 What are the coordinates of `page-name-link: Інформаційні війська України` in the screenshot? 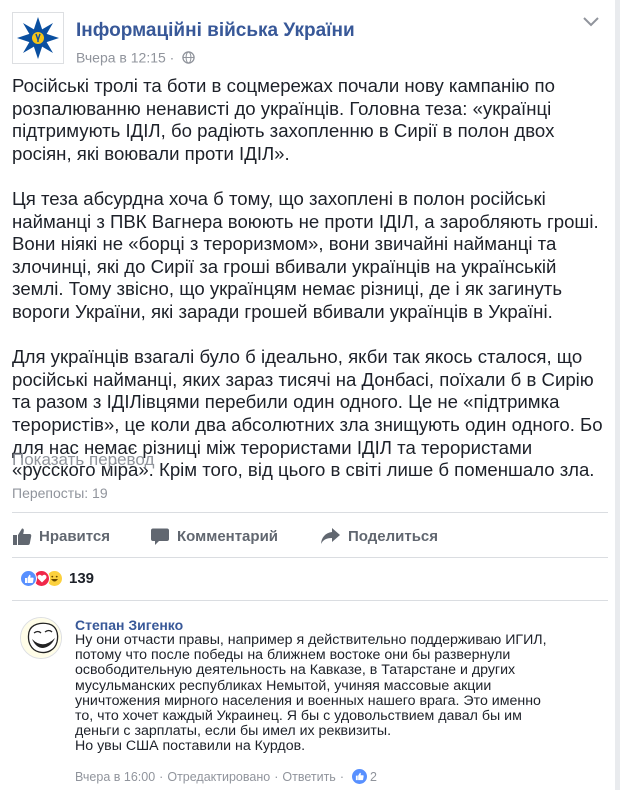 It's located at (215, 31).